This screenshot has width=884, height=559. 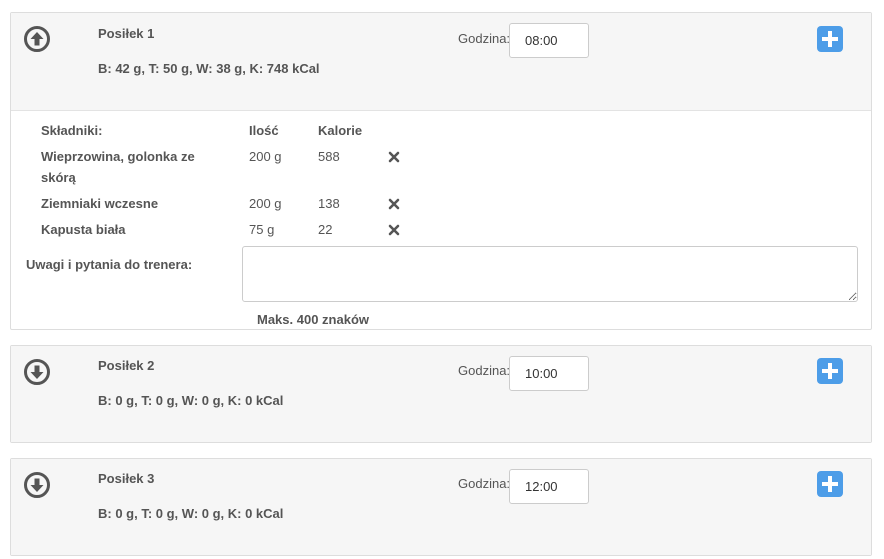 I want to click on ingredient-cal: 22, so click(x=325, y=229).